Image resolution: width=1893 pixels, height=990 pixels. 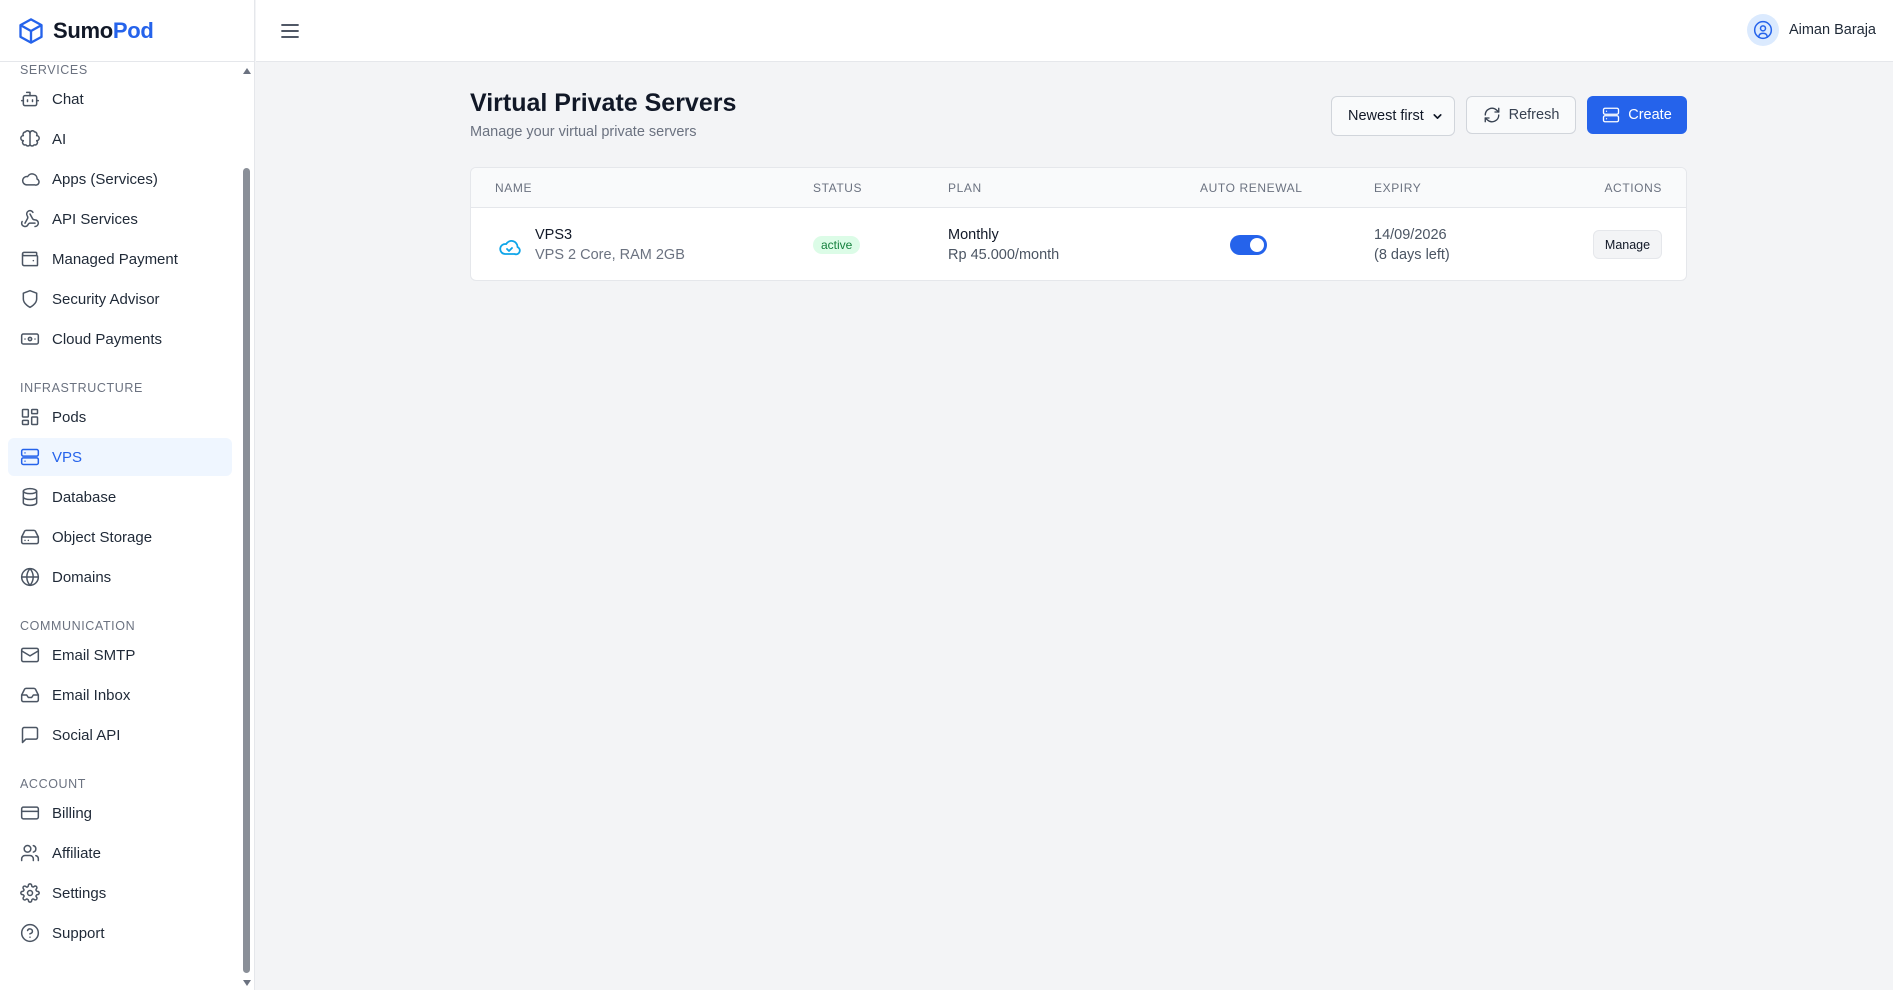 What do you see at coordinates (30, 259) in the screenshot?
I see `wallet-icon` at bounding box center [30, 259].